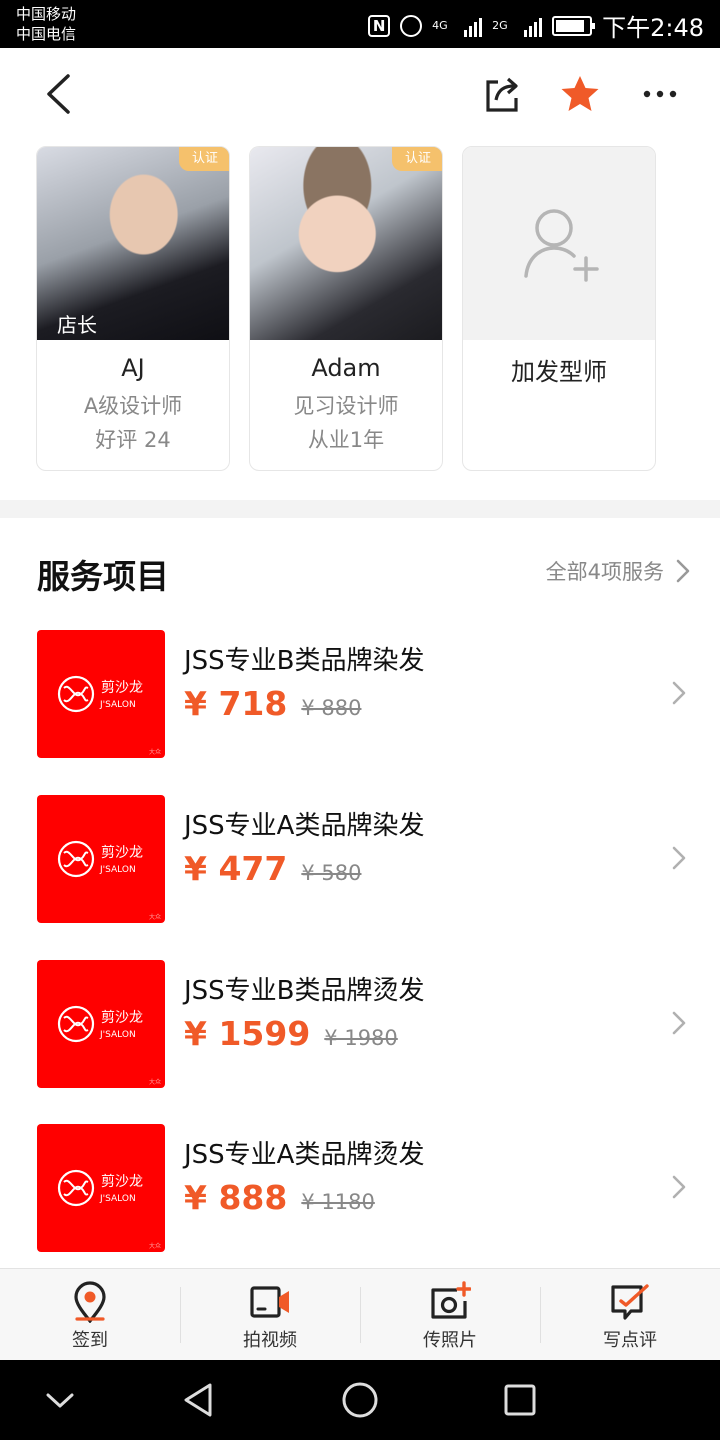 The width and height of the screenshot is (720, 1440). Describe the element at coordinates (247, 1033) in the screenshot. I see `current-price: ¥ 1599` at that location.